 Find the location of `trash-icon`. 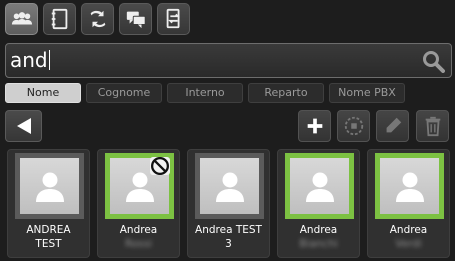

trash-icon is located at coordinates (432, 126).